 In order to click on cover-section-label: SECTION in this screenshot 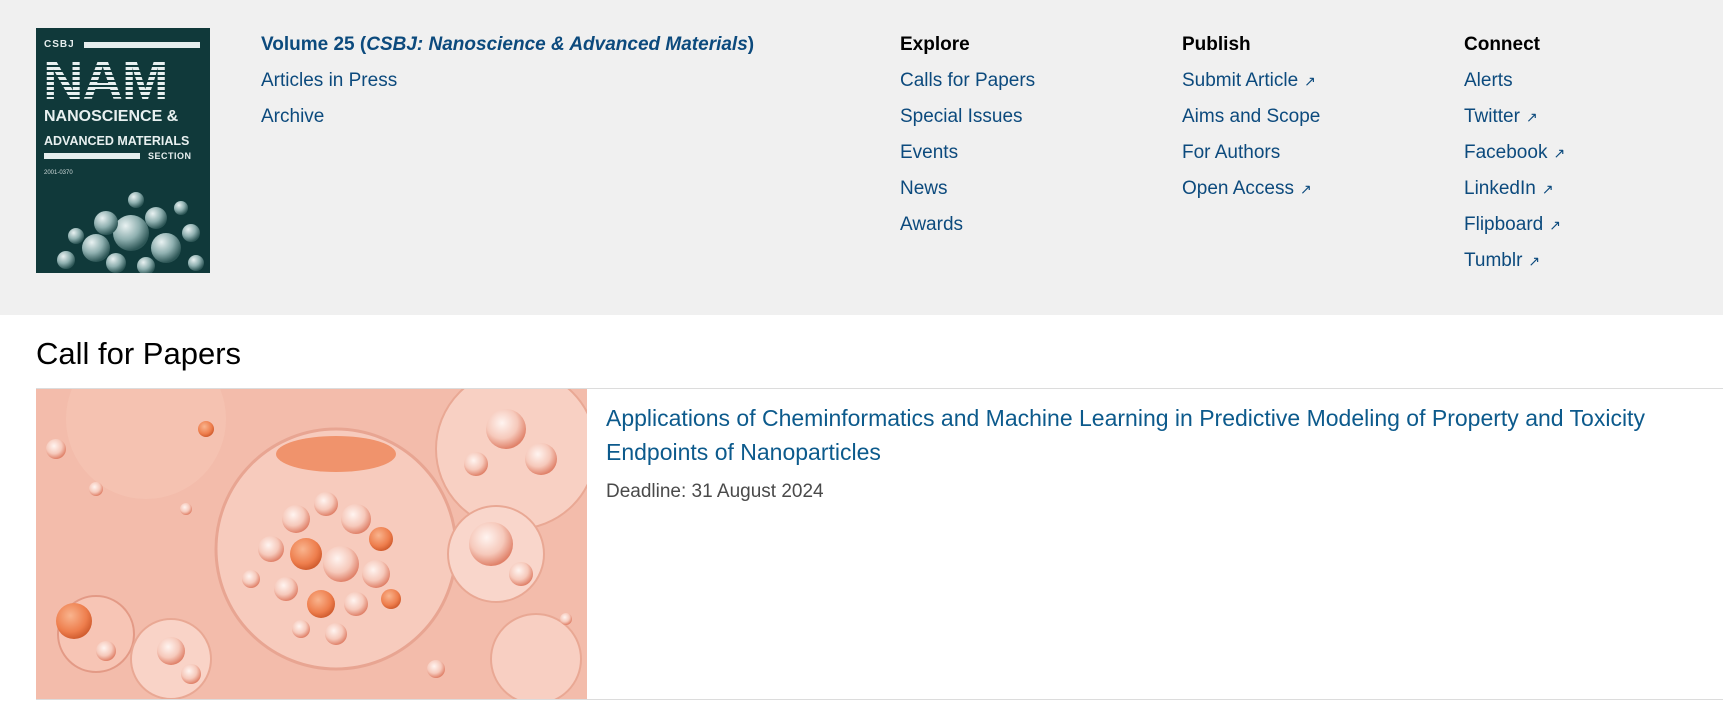, I will do `click(170, 156)`.